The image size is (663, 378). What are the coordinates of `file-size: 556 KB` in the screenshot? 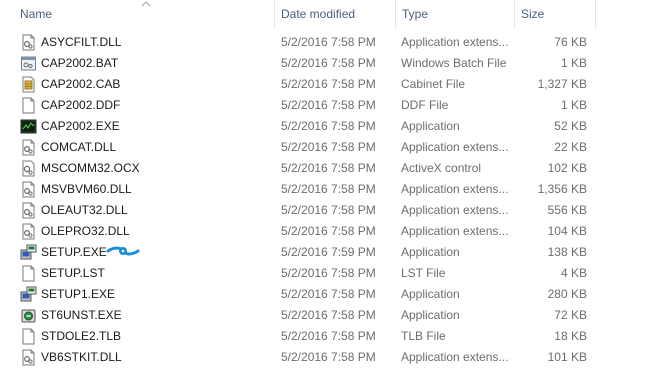 It's located at (567, 210).